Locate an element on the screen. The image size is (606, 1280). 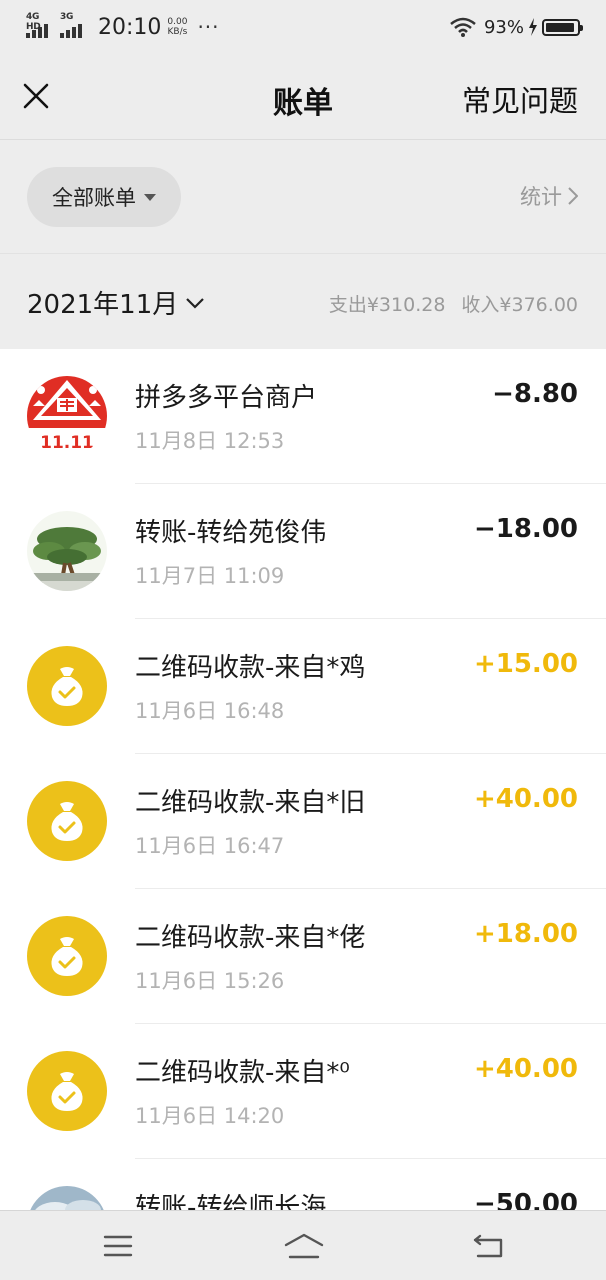
network-speed: 0.00 KB/s is located at coordinates (177, 27).